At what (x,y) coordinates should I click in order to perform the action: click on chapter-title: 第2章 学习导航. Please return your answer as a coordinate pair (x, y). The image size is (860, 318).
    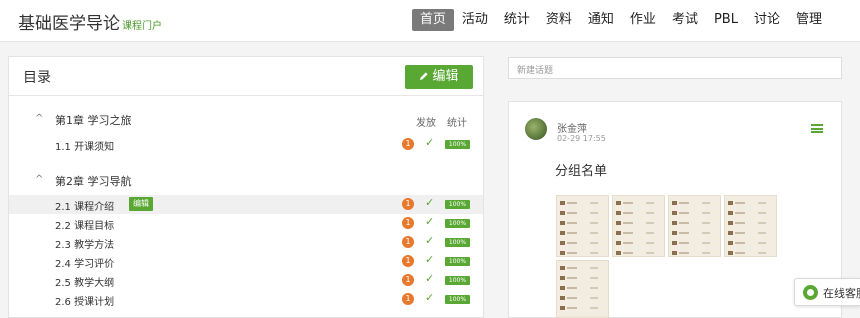
    Looking at the image, I should click on (93, 181).